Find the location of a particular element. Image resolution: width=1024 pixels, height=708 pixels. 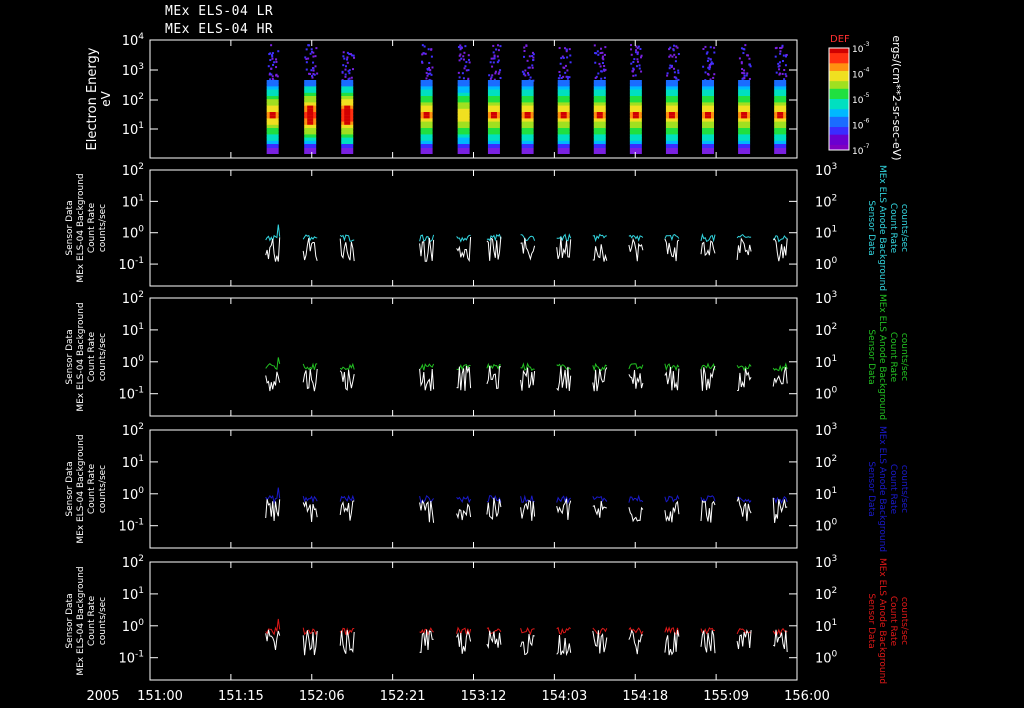

panel-1-left-tick-1: 102 is located at coordinates (133, 170).